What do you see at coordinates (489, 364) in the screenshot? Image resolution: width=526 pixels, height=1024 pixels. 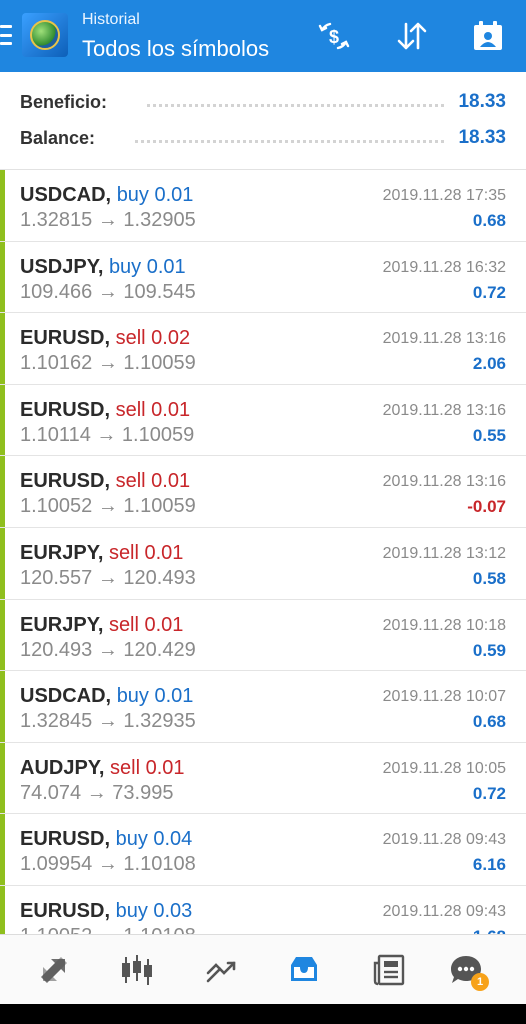 I see `trade-profit: 2.06` at bounding box center [489, 364].